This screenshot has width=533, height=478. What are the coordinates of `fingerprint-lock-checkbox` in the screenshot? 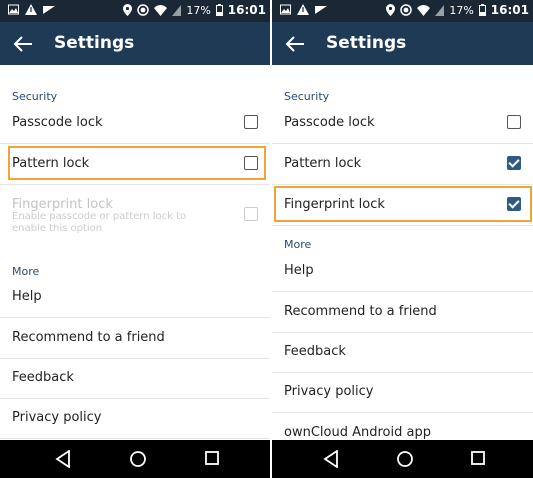 It's located at (251, 214).